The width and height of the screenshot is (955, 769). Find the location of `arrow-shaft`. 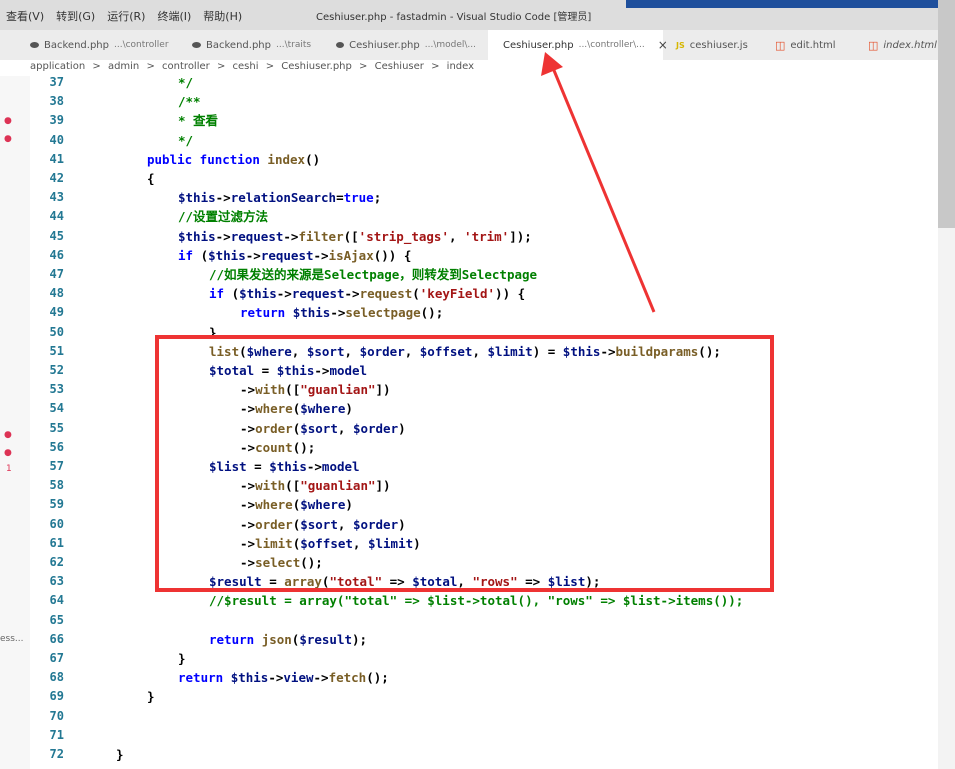

arrow-shaft is located at coordinates (603, 190).